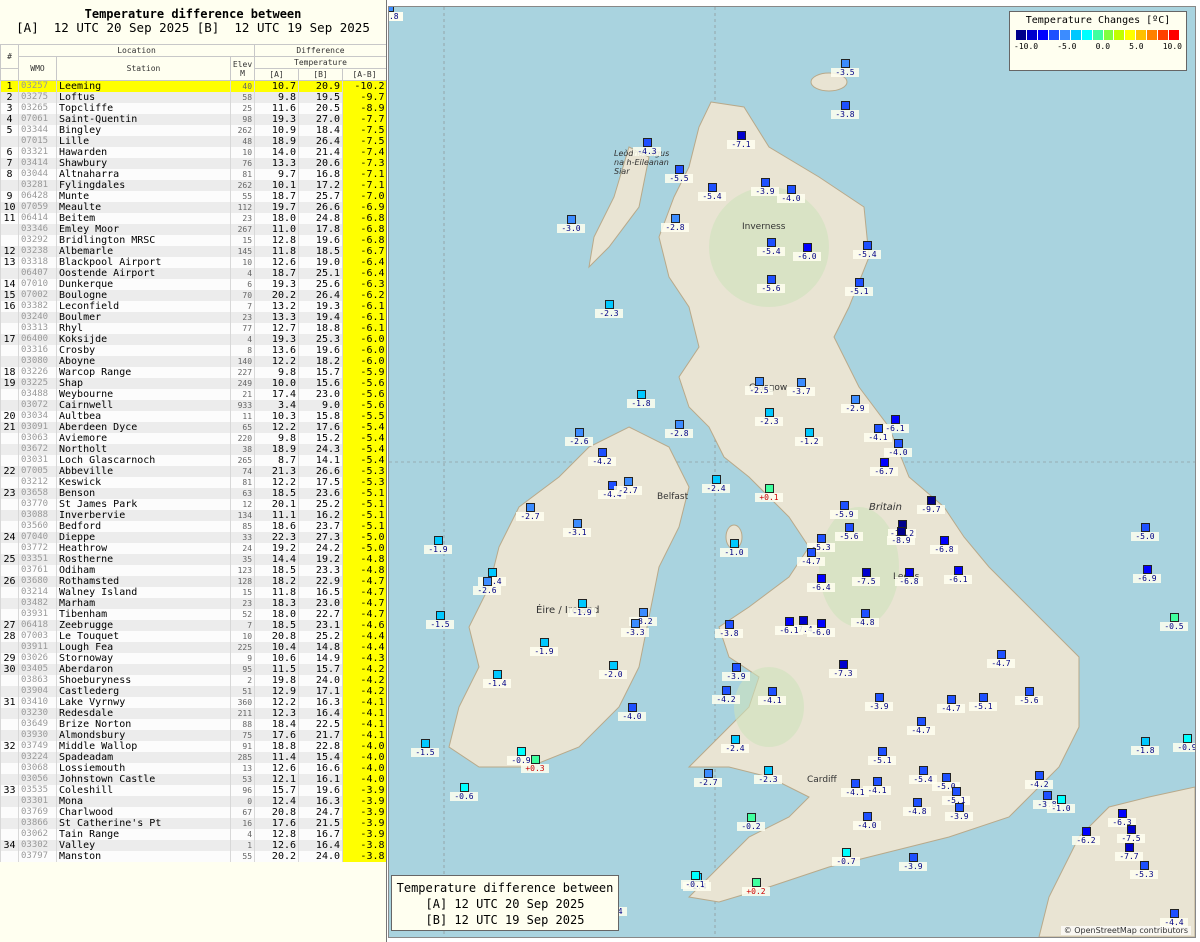 This screenshot has height=942, width=1200. What do you see at coordinates (741, 140) in the screenshot?
I see `station-marker: -7.1` at bounding box center [741, 140].